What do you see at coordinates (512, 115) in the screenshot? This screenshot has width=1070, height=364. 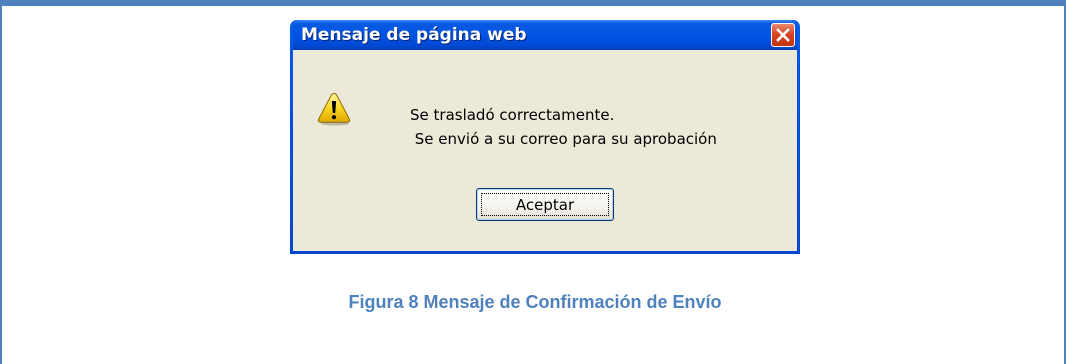 I see `message-line-1: Se trasladó correctamente.` at bounding box center [512, 115].